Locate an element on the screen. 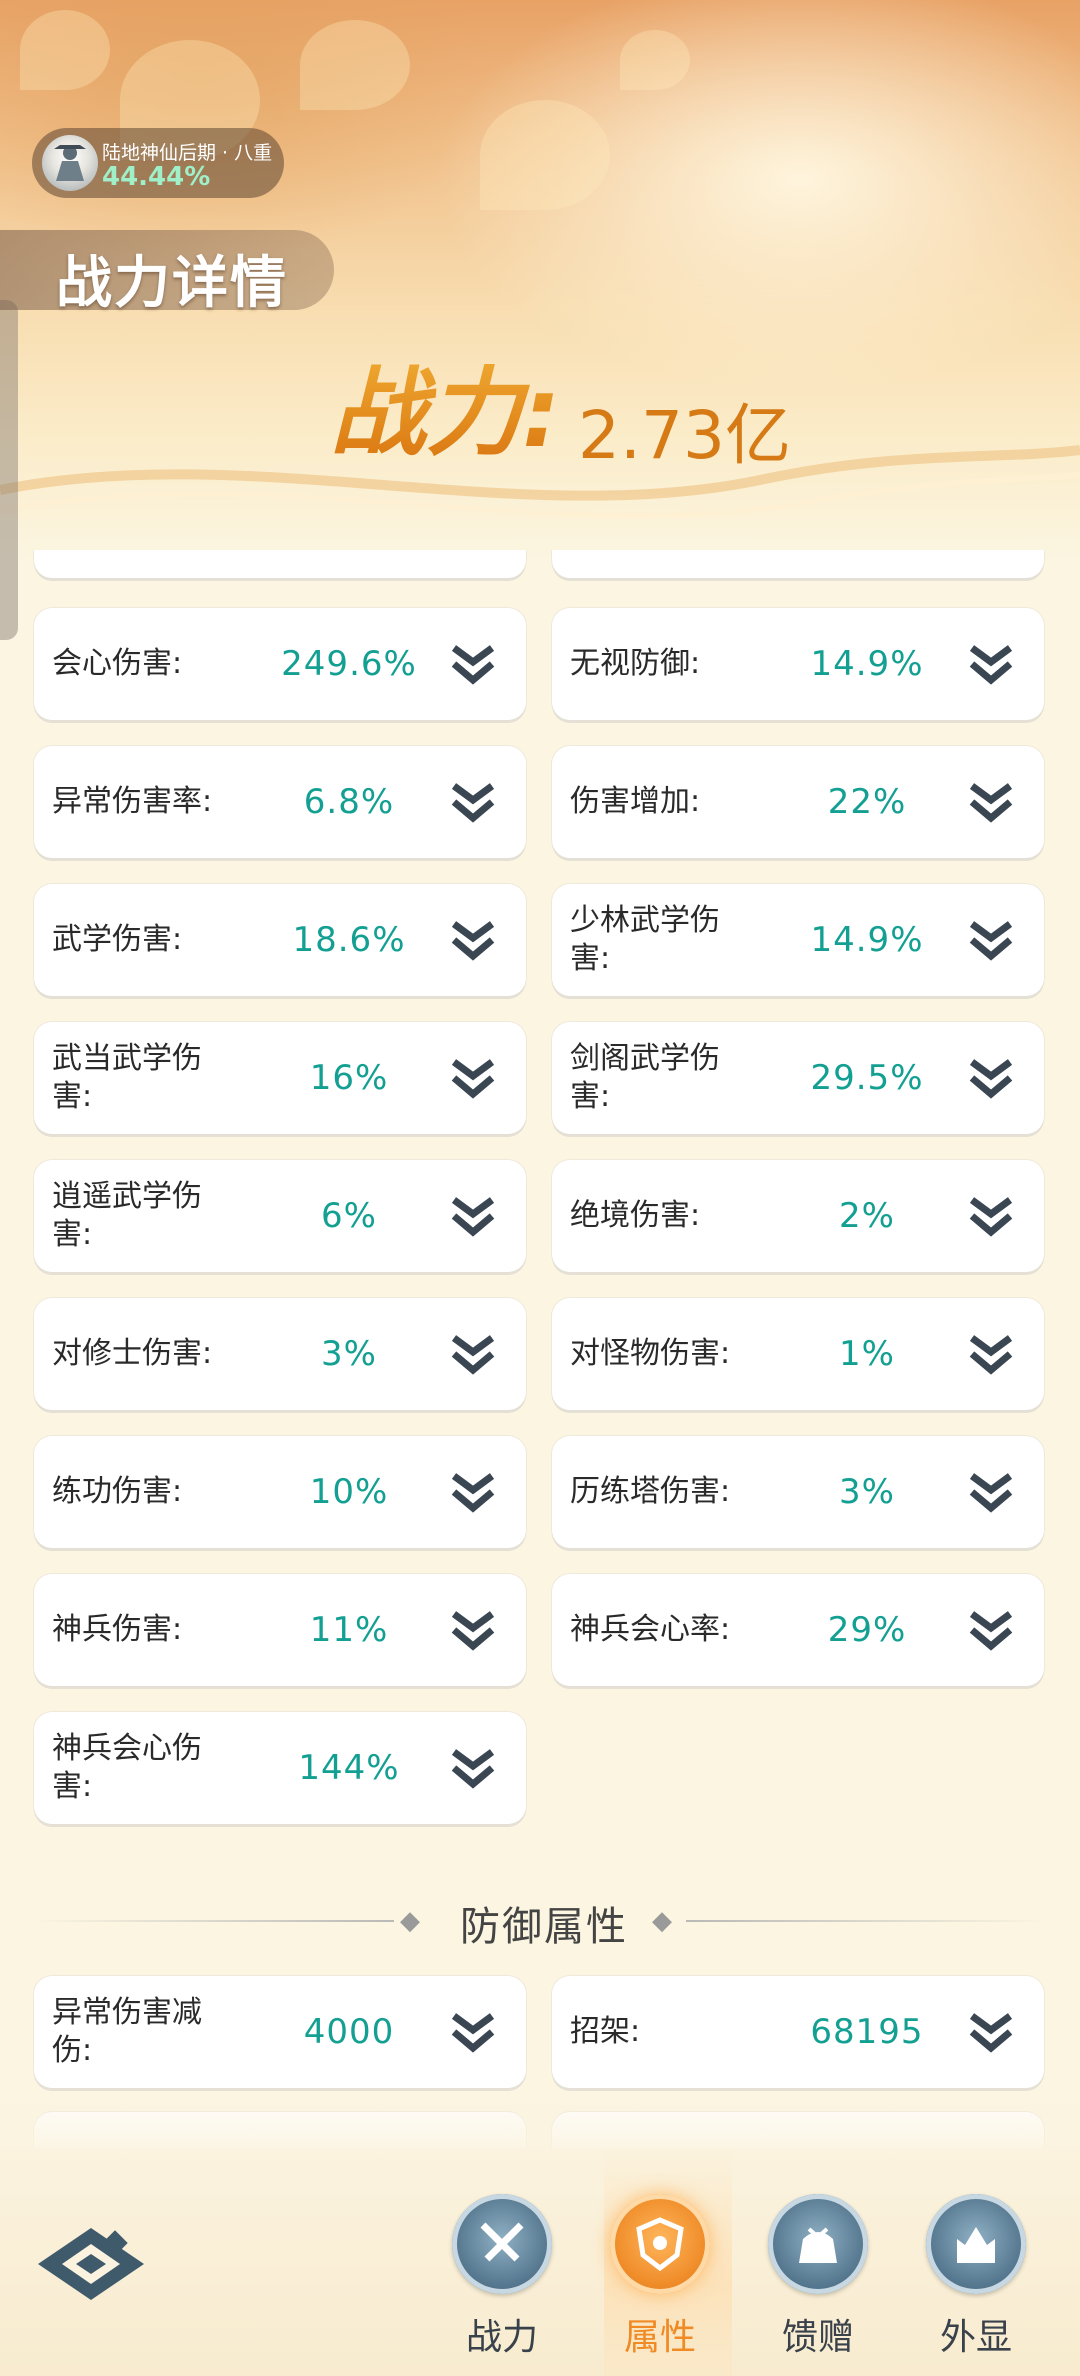 The height and width of the screenshot is (2376, 1080). stat-label: 对修士伤害: is located at coordinates (132, 1353).